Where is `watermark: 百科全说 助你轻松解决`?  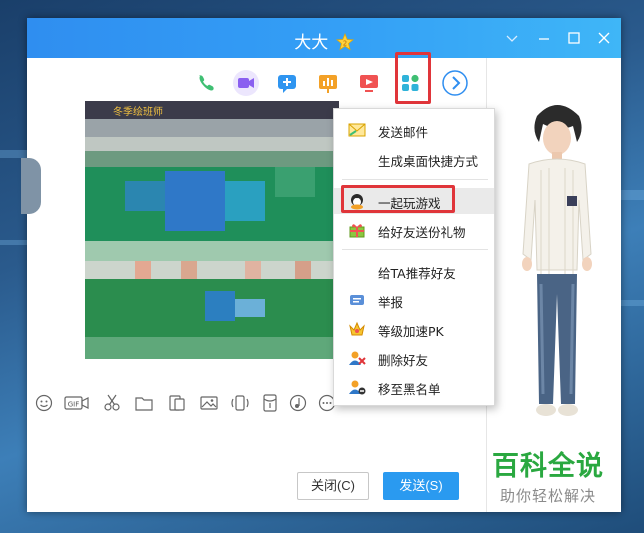
watermark: 百科全说 助你轻松解决 is located at coordinates (548, 475).